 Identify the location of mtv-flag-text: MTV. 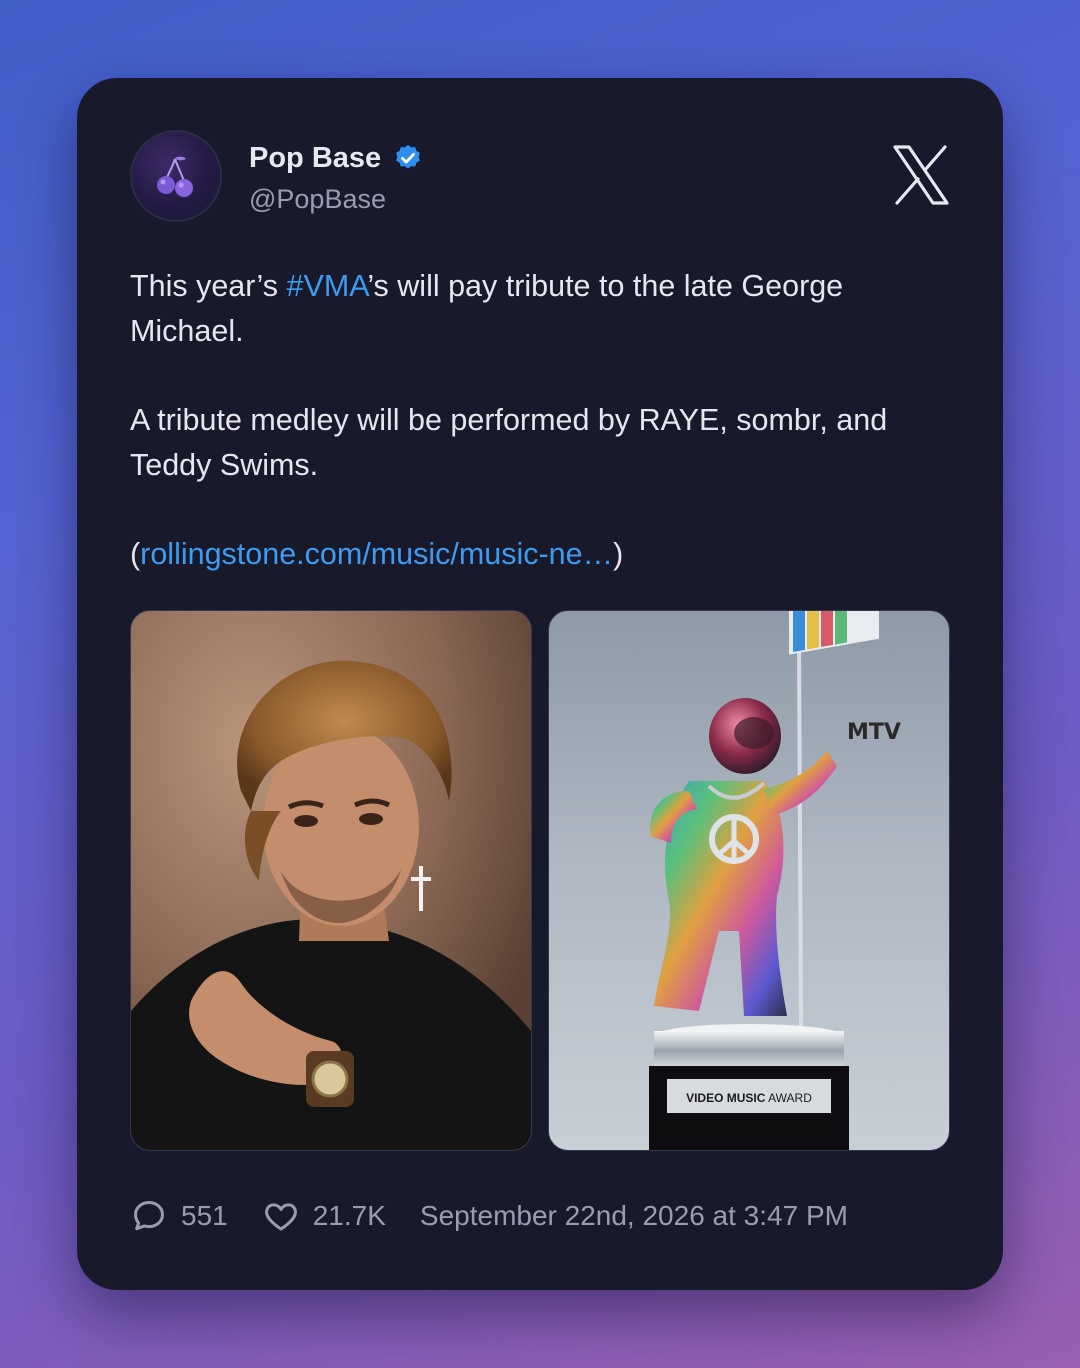
(874, 732).